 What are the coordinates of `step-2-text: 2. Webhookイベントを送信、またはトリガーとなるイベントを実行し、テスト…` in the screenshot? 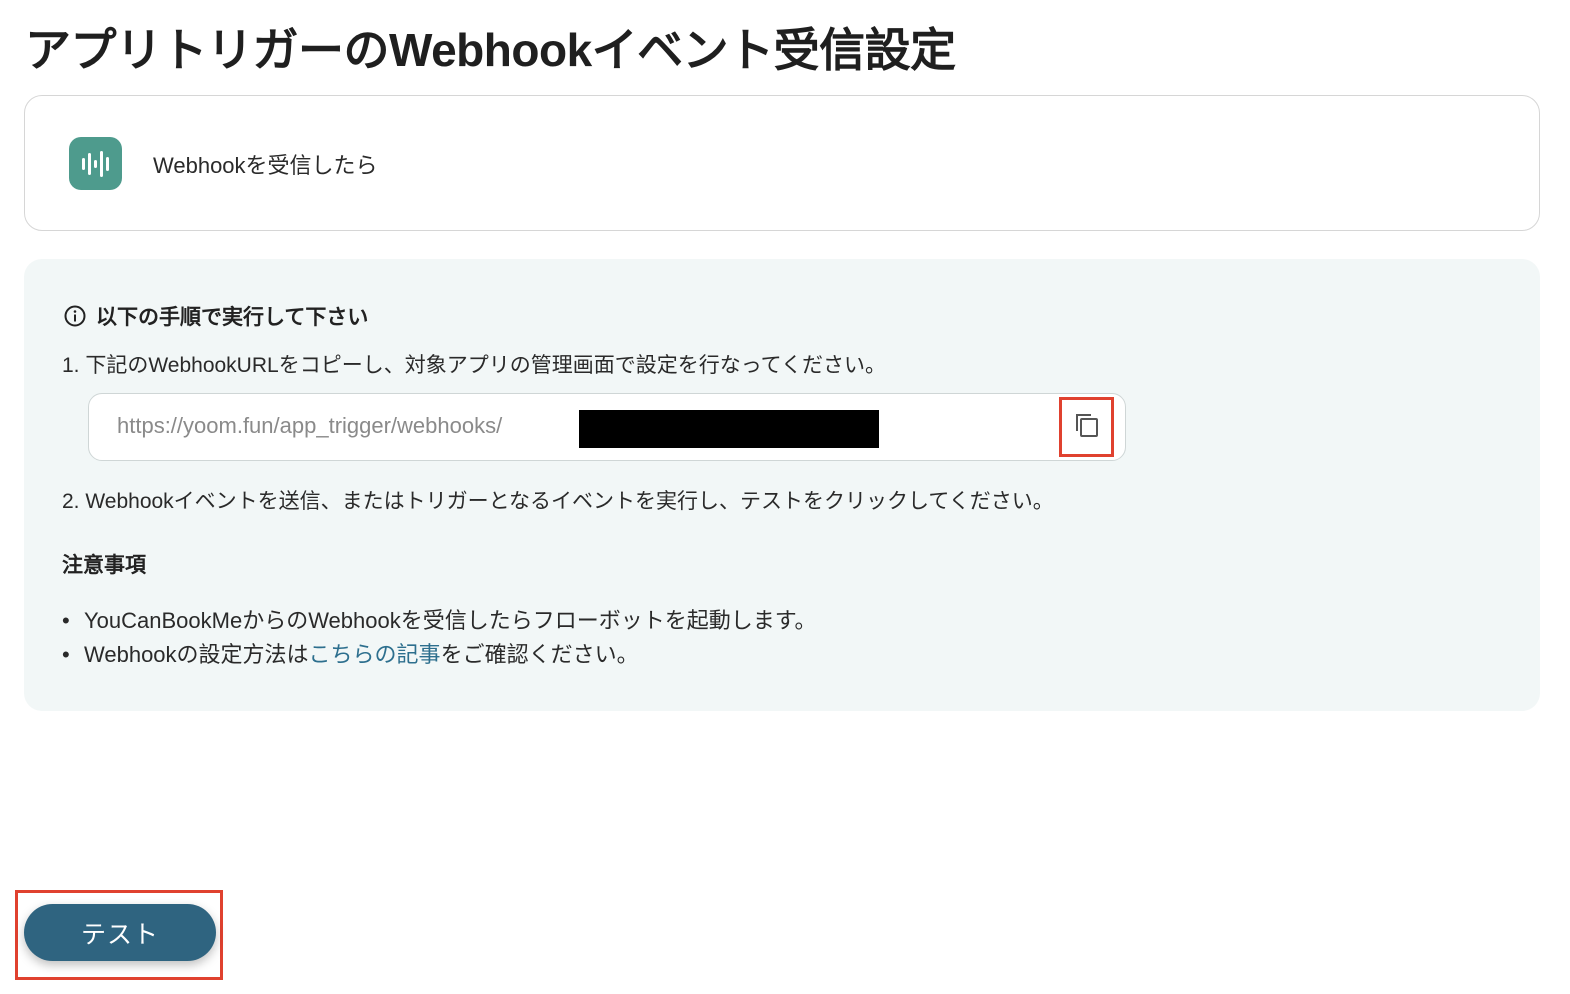 It's located at (558, 501).